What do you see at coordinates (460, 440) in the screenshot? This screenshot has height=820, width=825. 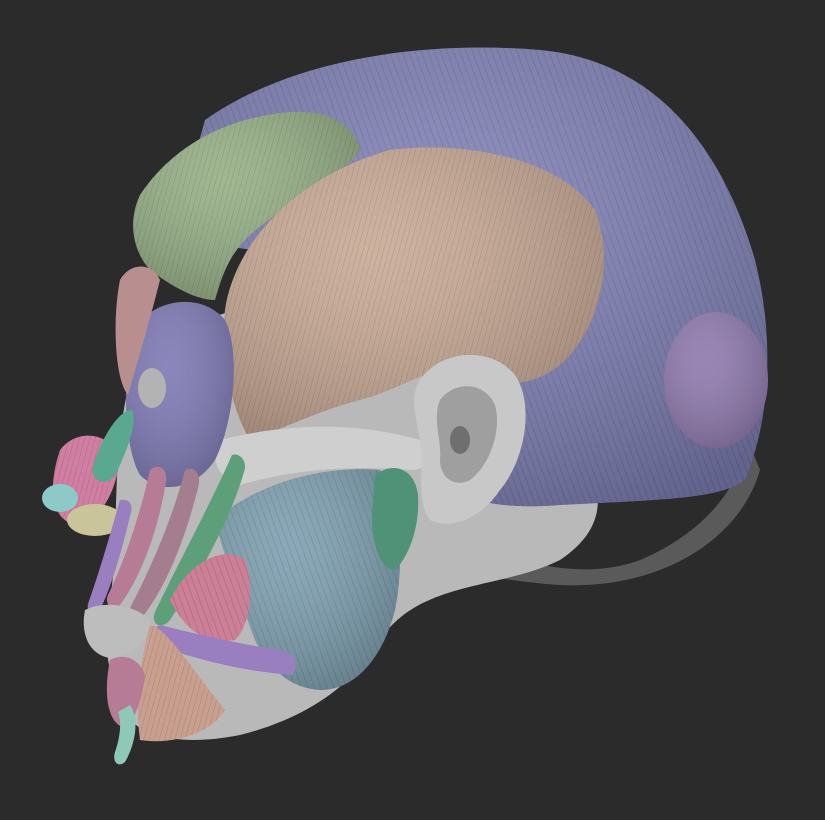 I see `ear-canal` at bounding box center [460, 440].